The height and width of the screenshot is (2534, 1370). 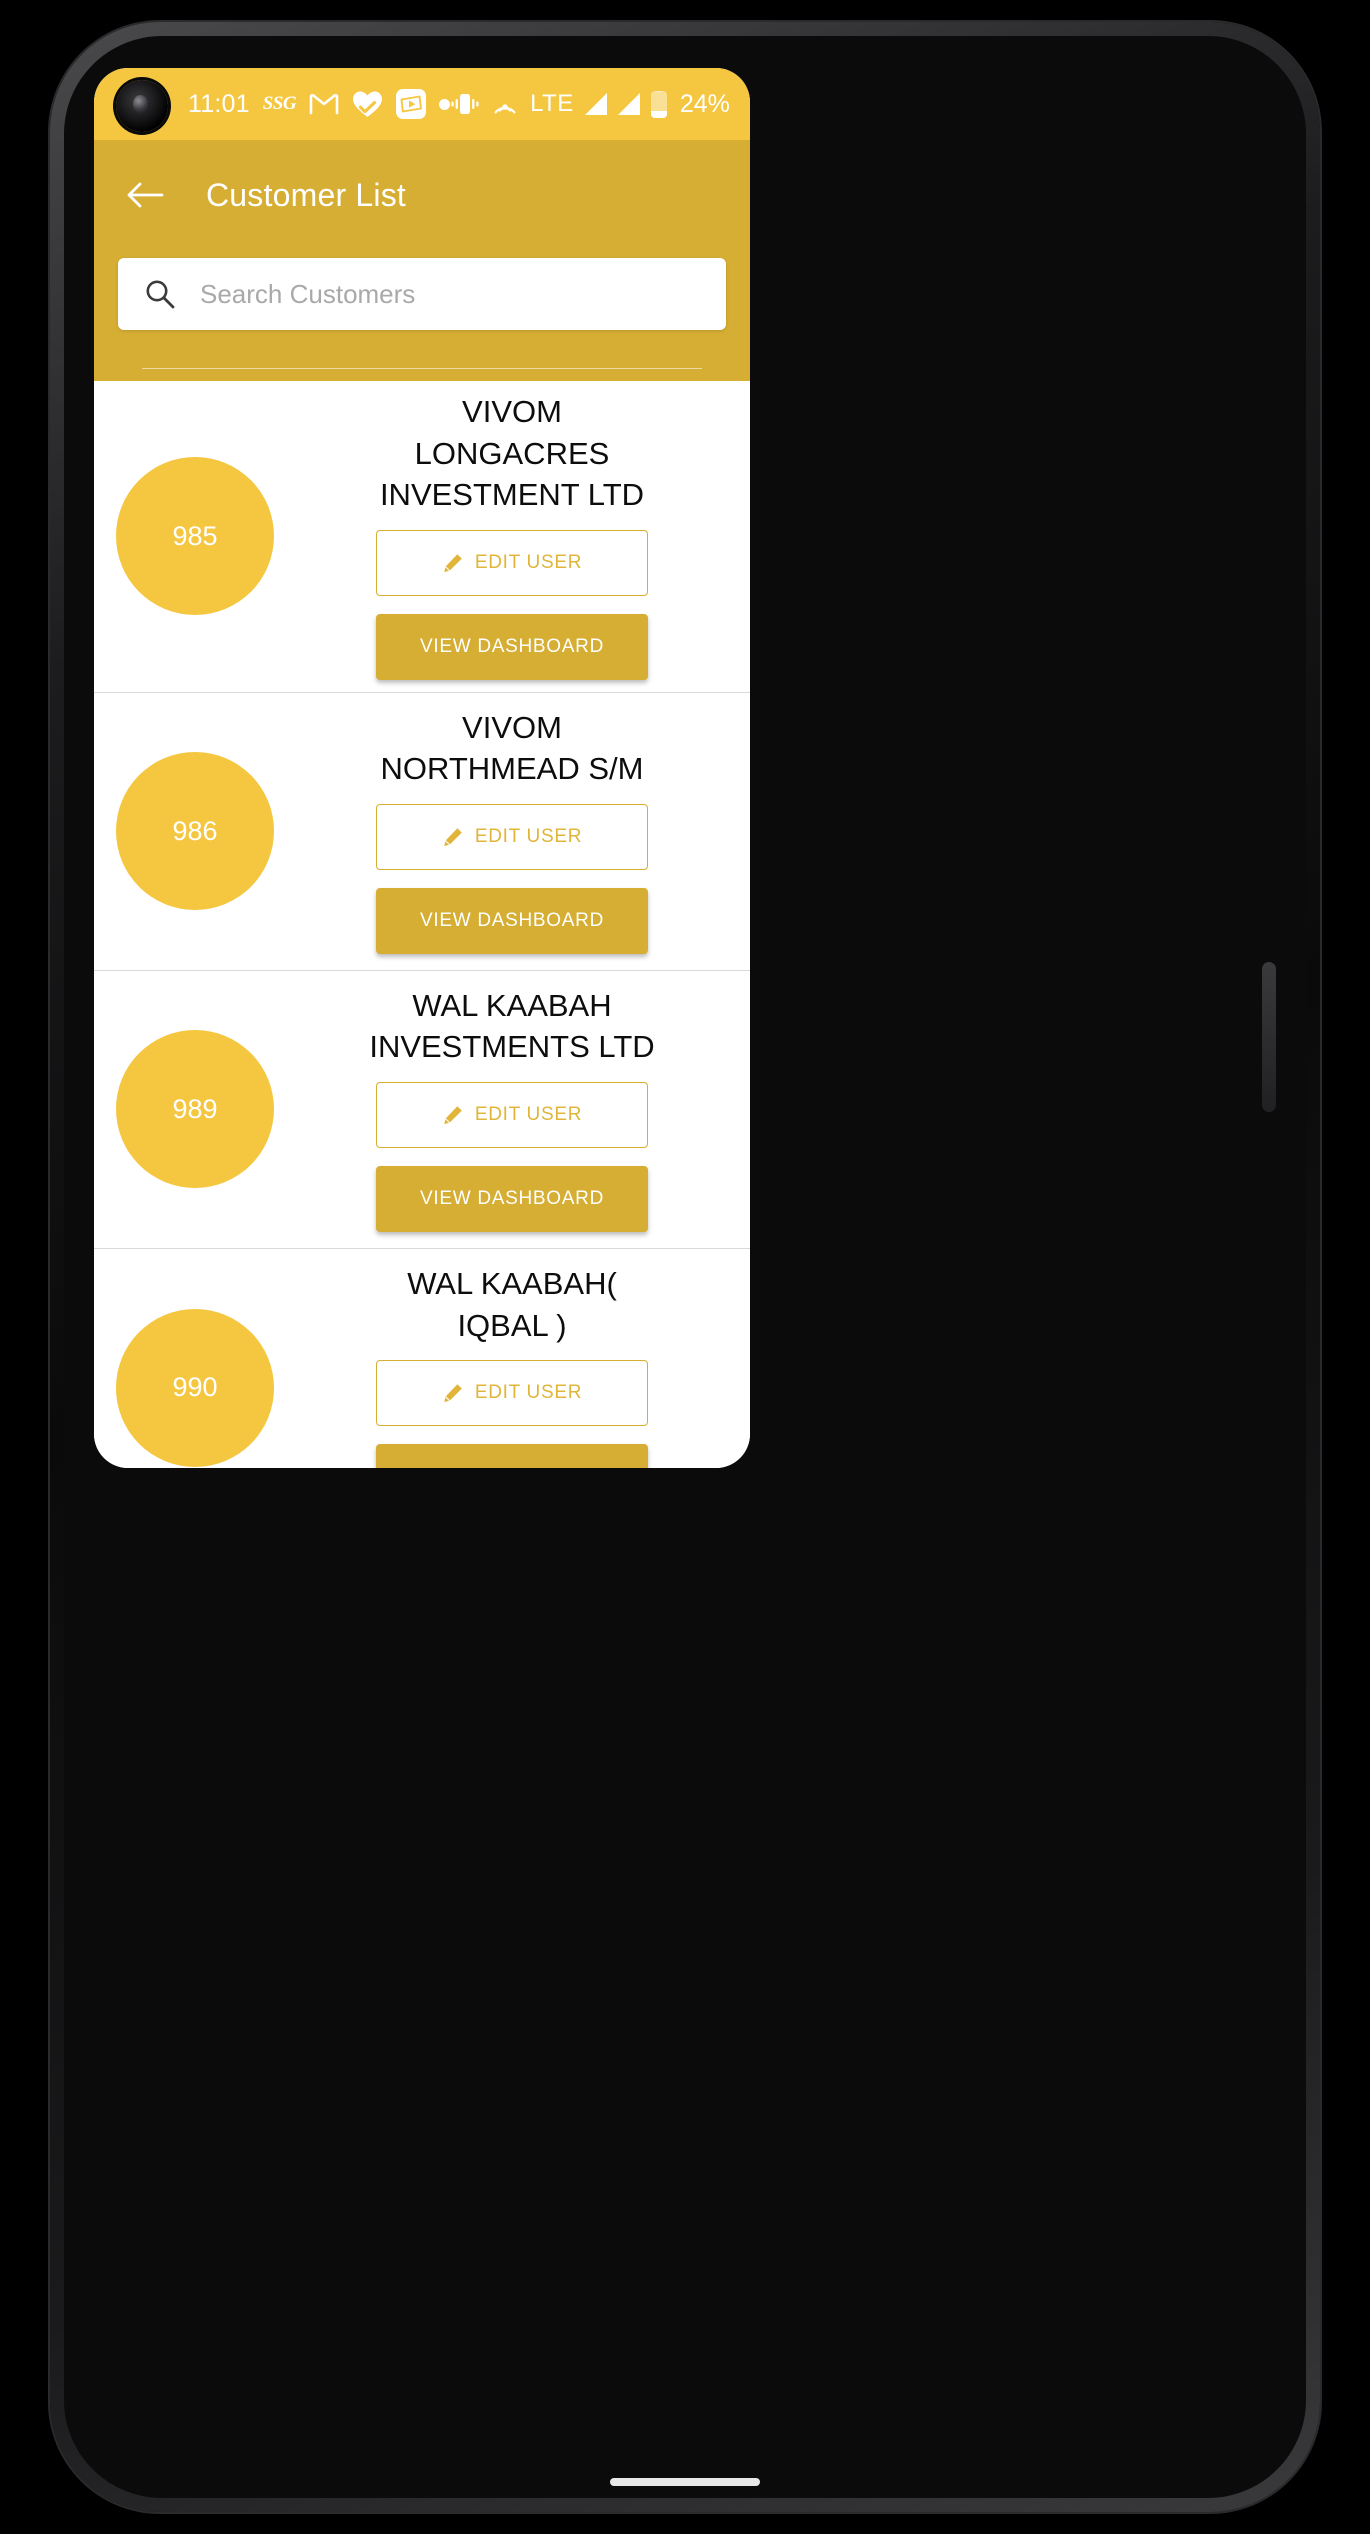 What do you see at coordinates (685, 2482) in the screenshot?
I see `home-indicator` at bounding box center [685, 2482].